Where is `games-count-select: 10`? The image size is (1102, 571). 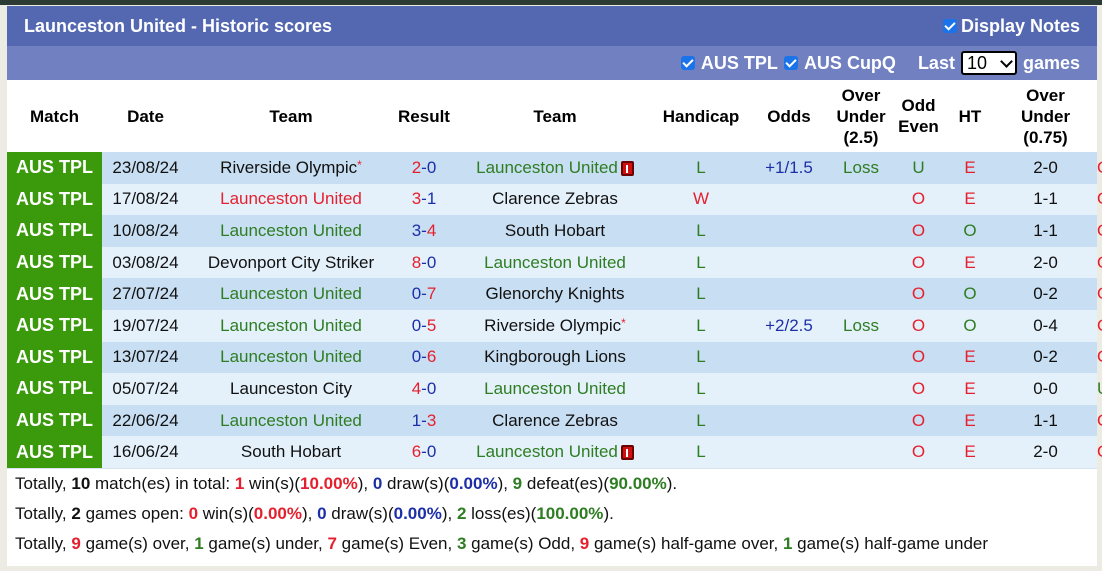
games-count-select: 10 is located at coordinates (988, 63).